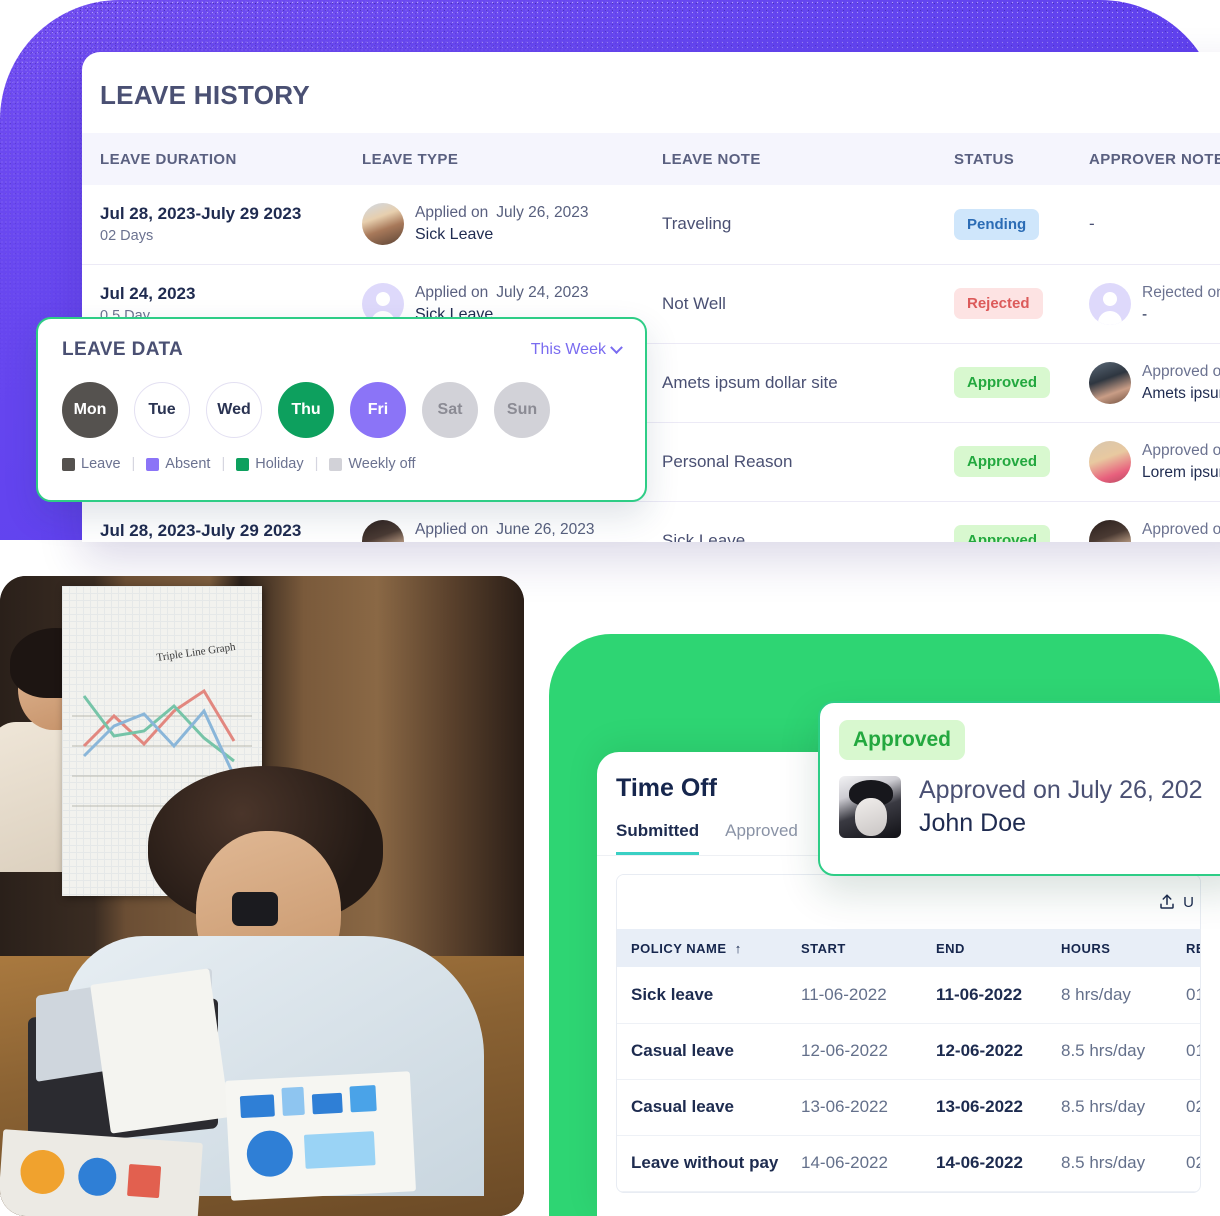  I want to click on legend-item-weekly-off: Weekly off, so click(372, 464).